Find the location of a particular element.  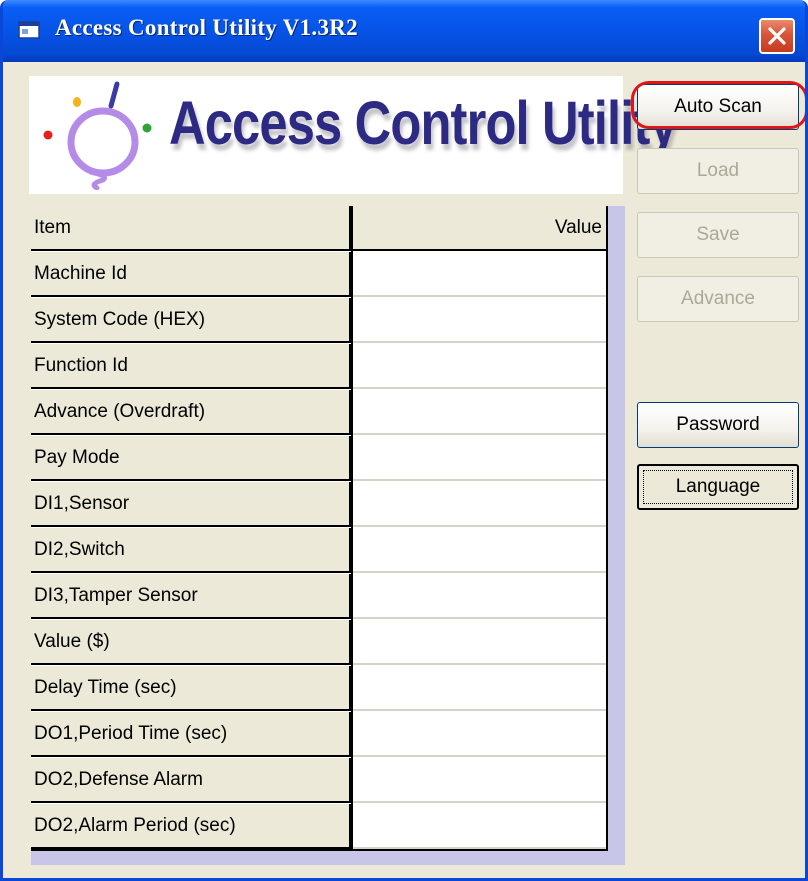

load-button: Load is located at coordinates (718, 171).